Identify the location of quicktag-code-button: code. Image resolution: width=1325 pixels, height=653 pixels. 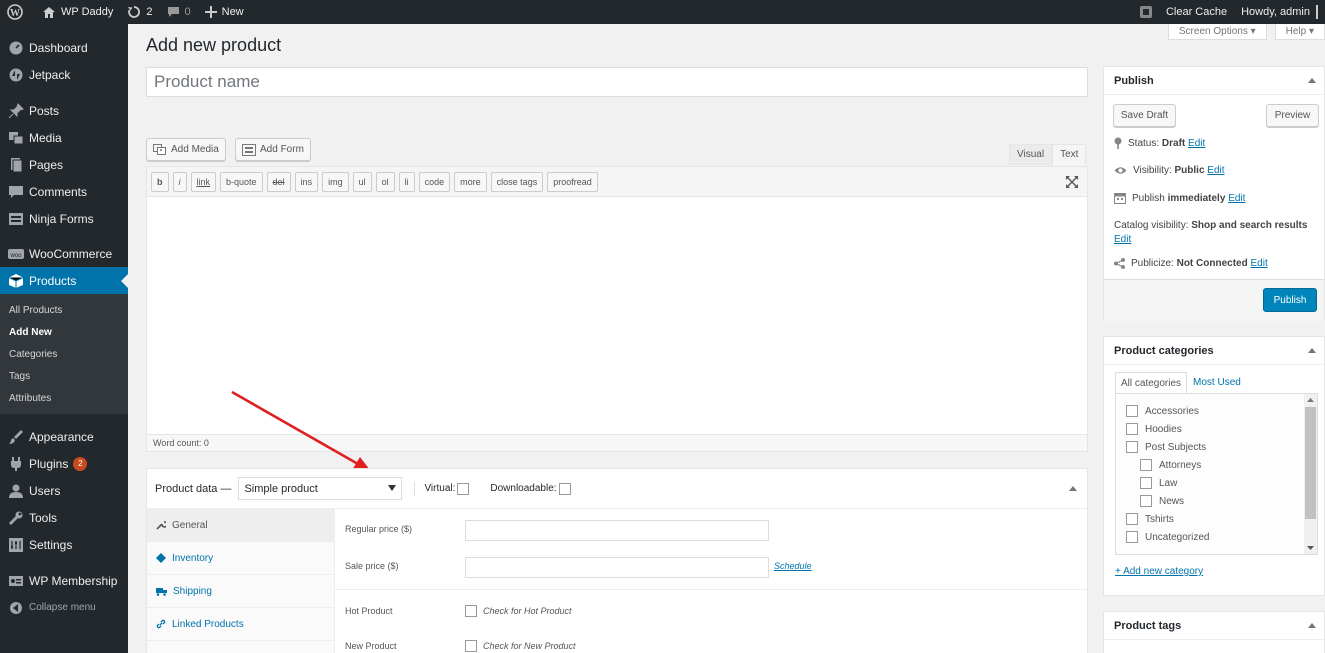
(434, 181).